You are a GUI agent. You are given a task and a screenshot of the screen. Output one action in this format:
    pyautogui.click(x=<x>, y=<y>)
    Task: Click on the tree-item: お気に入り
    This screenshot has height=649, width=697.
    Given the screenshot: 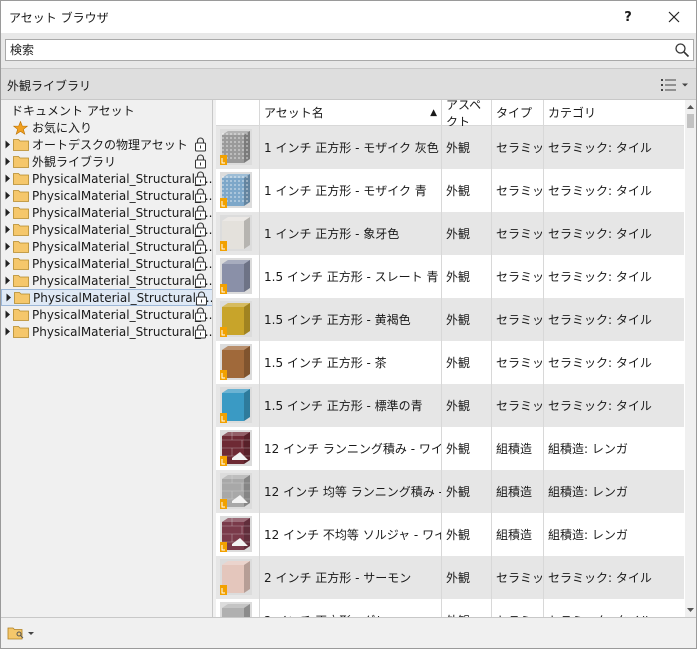 What is the action you would take?
    pyautogui.click(x=106, y=127)
    